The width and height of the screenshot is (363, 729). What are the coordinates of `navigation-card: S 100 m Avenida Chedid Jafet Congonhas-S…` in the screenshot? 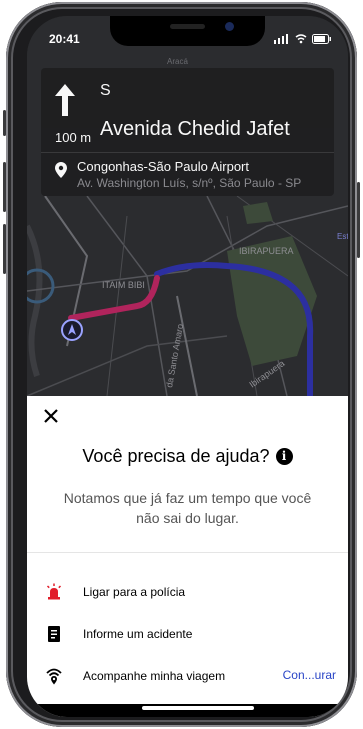 It's located at (187, 132).